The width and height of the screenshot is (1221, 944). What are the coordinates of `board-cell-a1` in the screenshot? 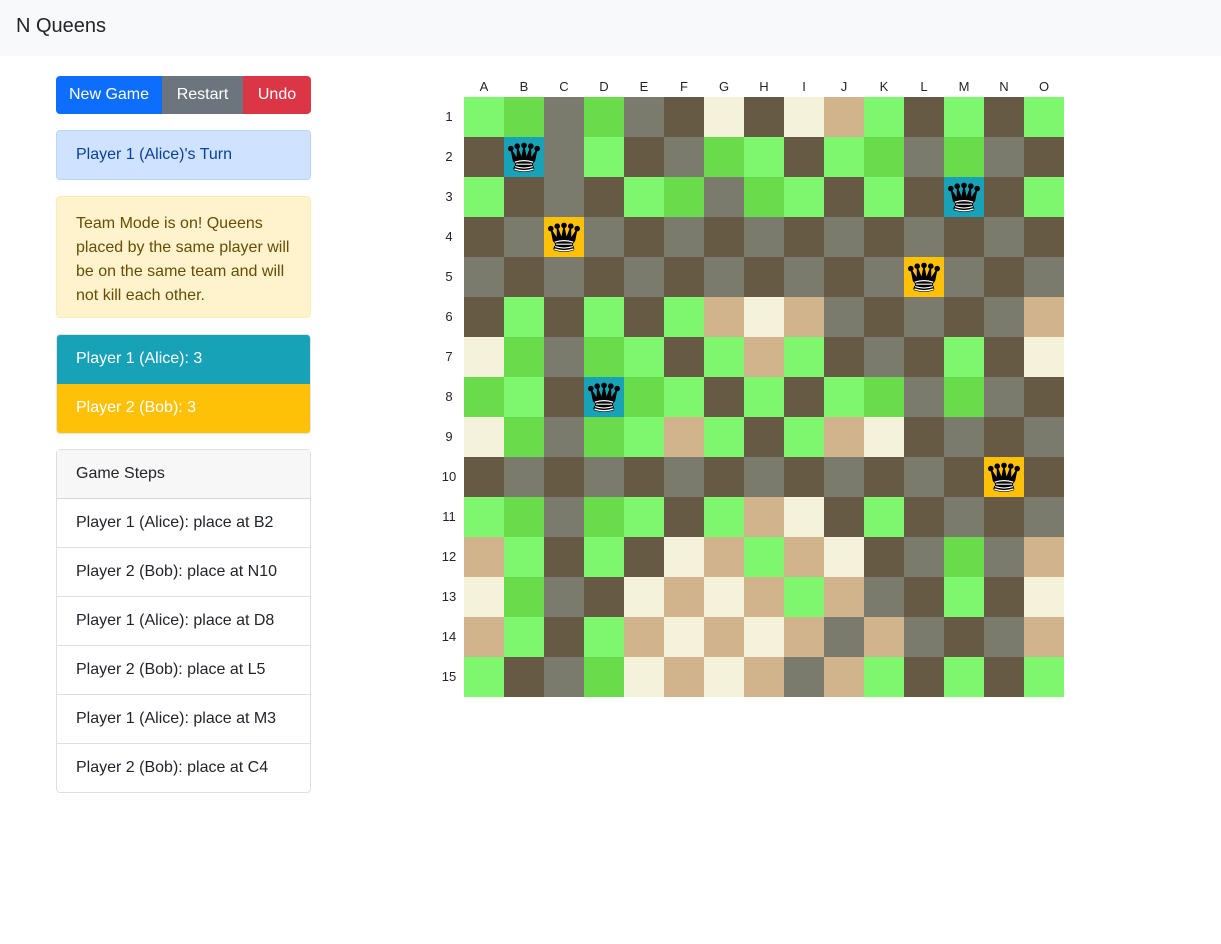 It's located at (484, 117).